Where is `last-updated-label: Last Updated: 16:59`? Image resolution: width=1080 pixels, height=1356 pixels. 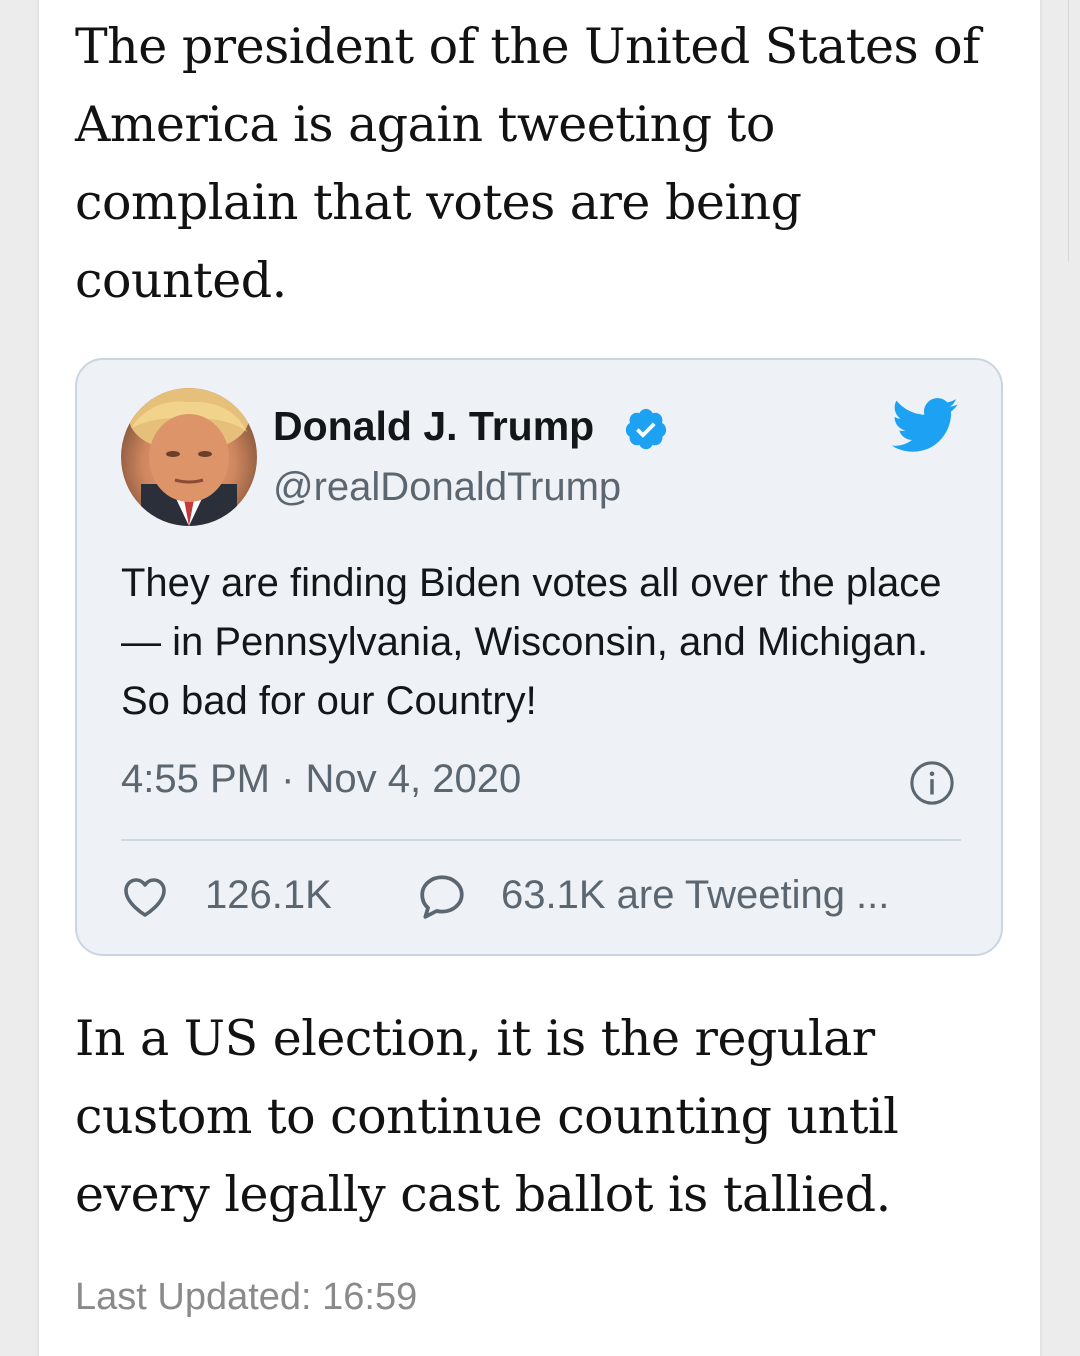
last-updated-label: Last Updated: 16:59 is located at coordinates (246, 1297).